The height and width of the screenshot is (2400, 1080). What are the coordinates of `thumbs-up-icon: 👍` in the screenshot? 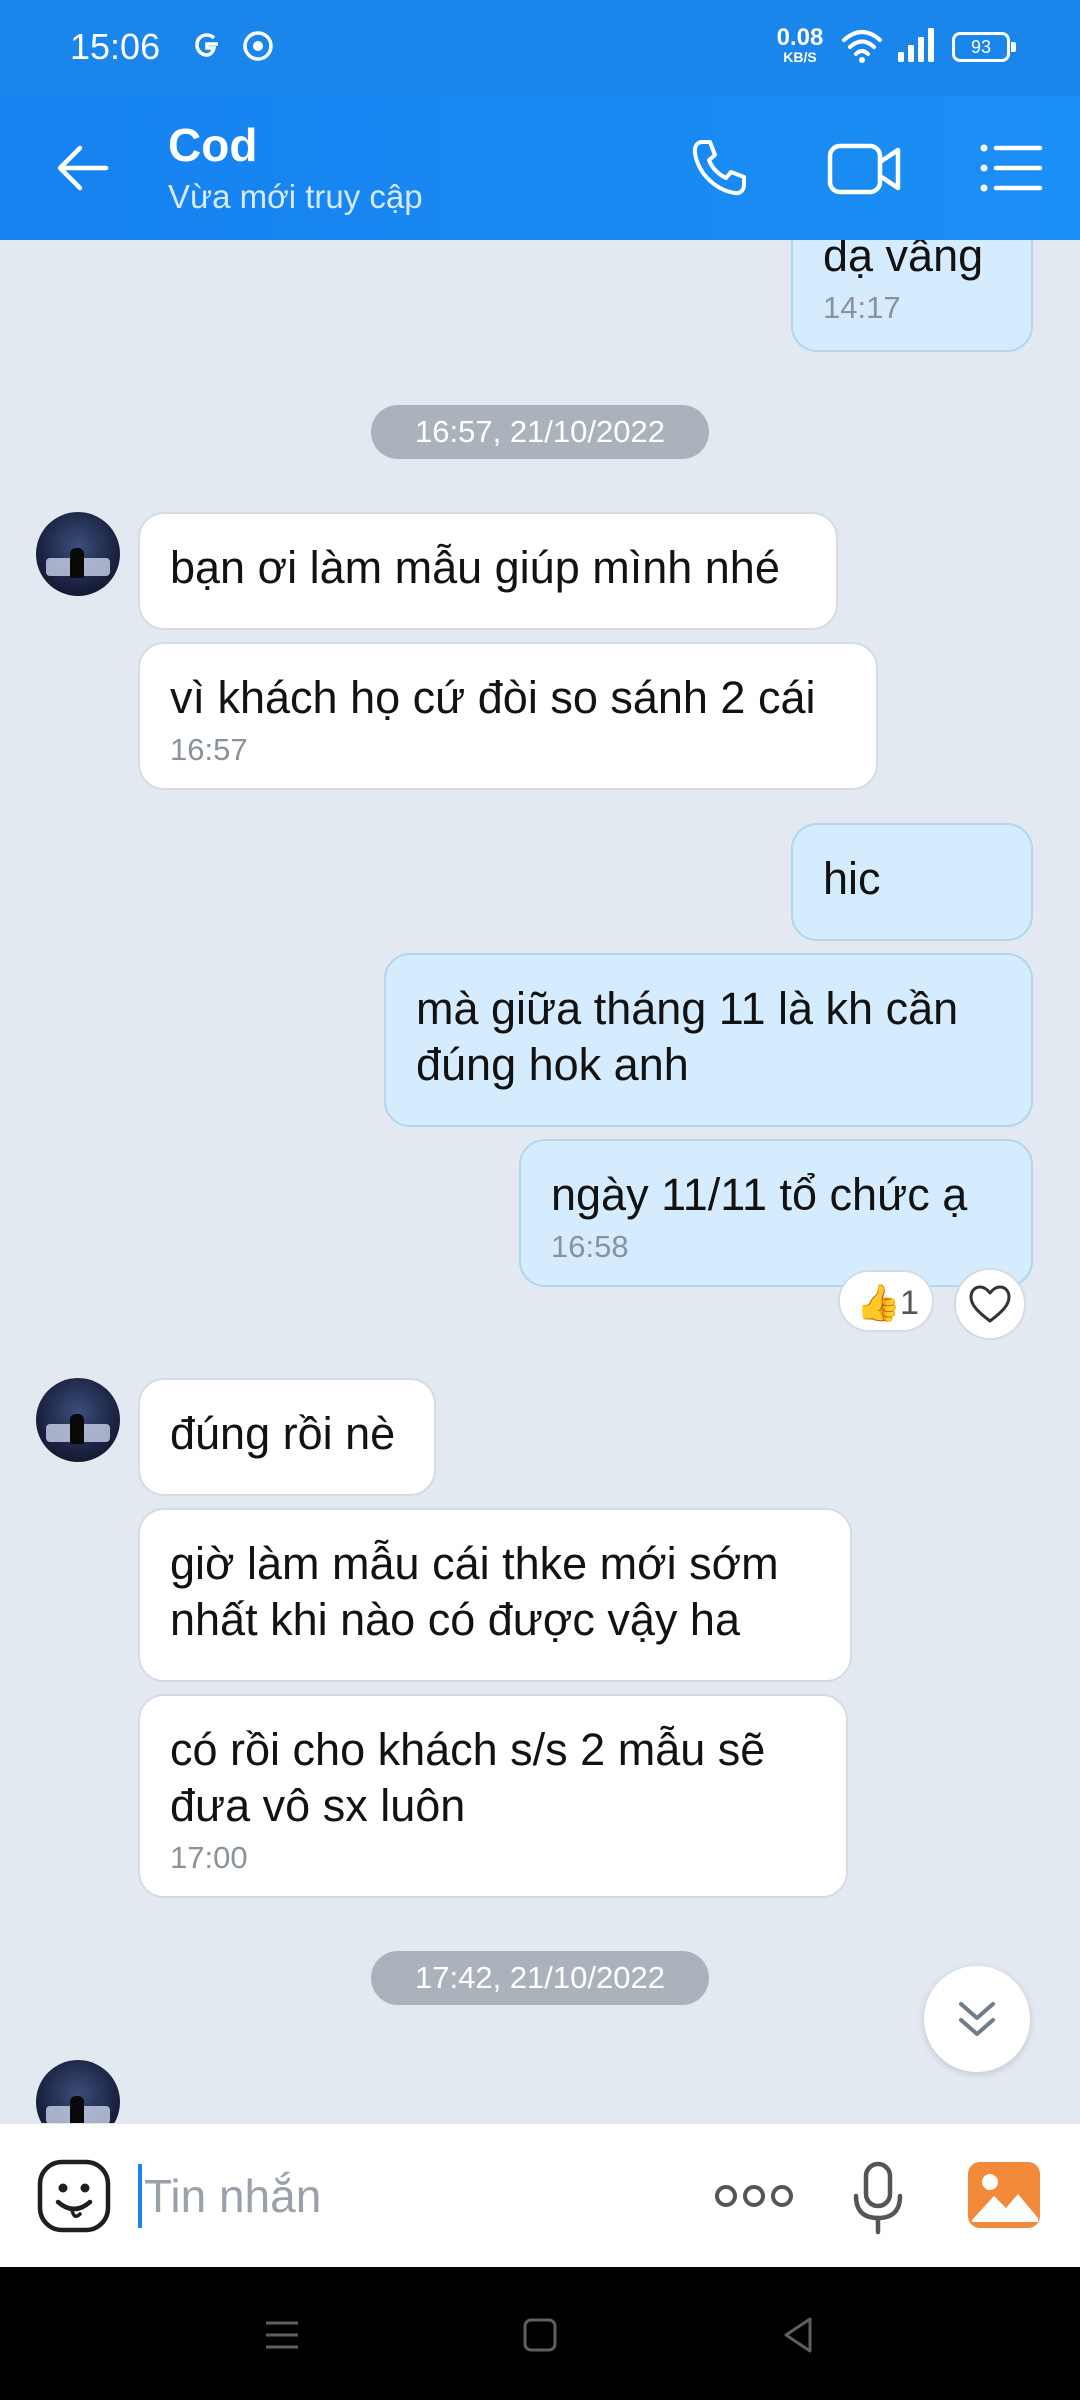 It's located at (878, 1302).